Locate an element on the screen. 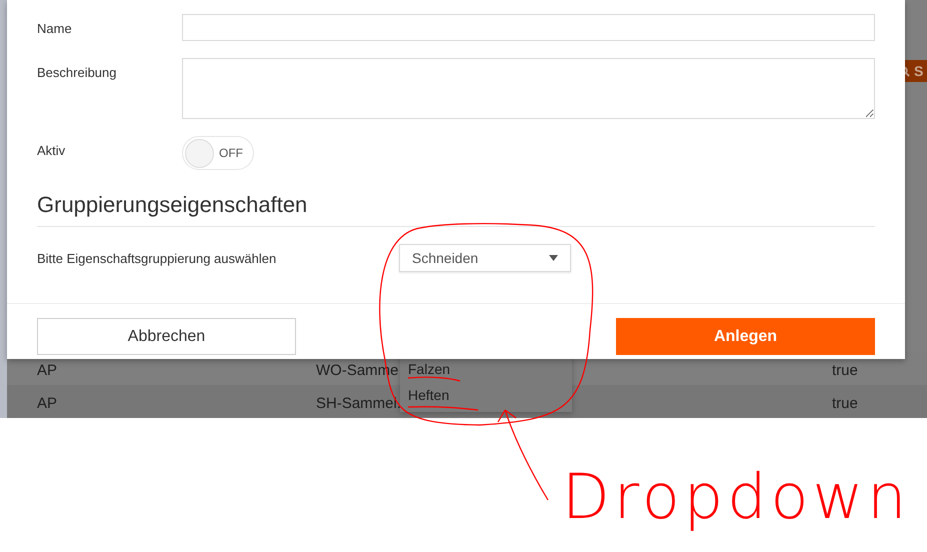 This screenshot has height=552, width=927. name-field is located at coordinates (528, 27).